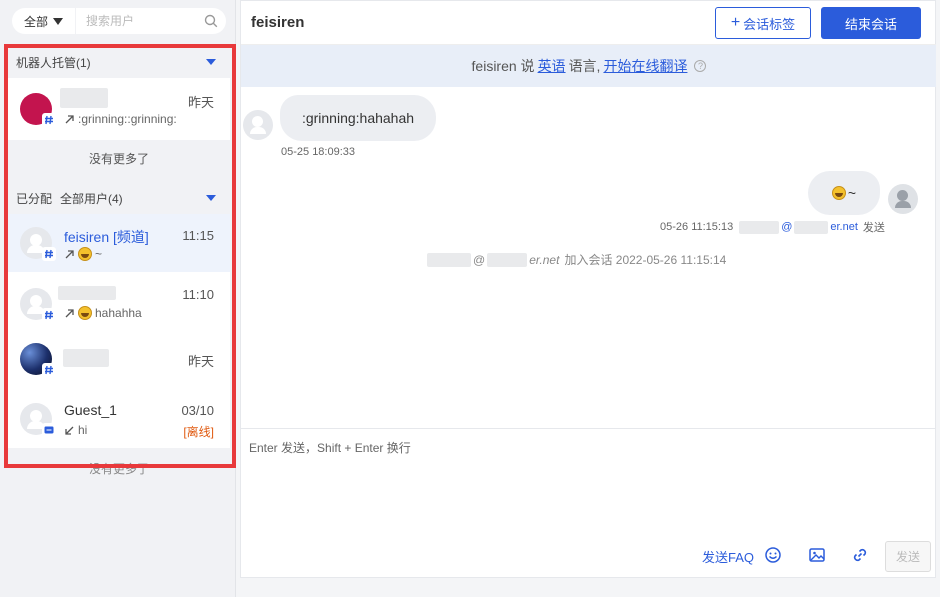 The width and height of the screenshot is (940, 597). What do you see at coordinates (119, 302) in the screenshot?
I see `conversation-item: 11:10 hahahha` at bounding box center [119, 302].